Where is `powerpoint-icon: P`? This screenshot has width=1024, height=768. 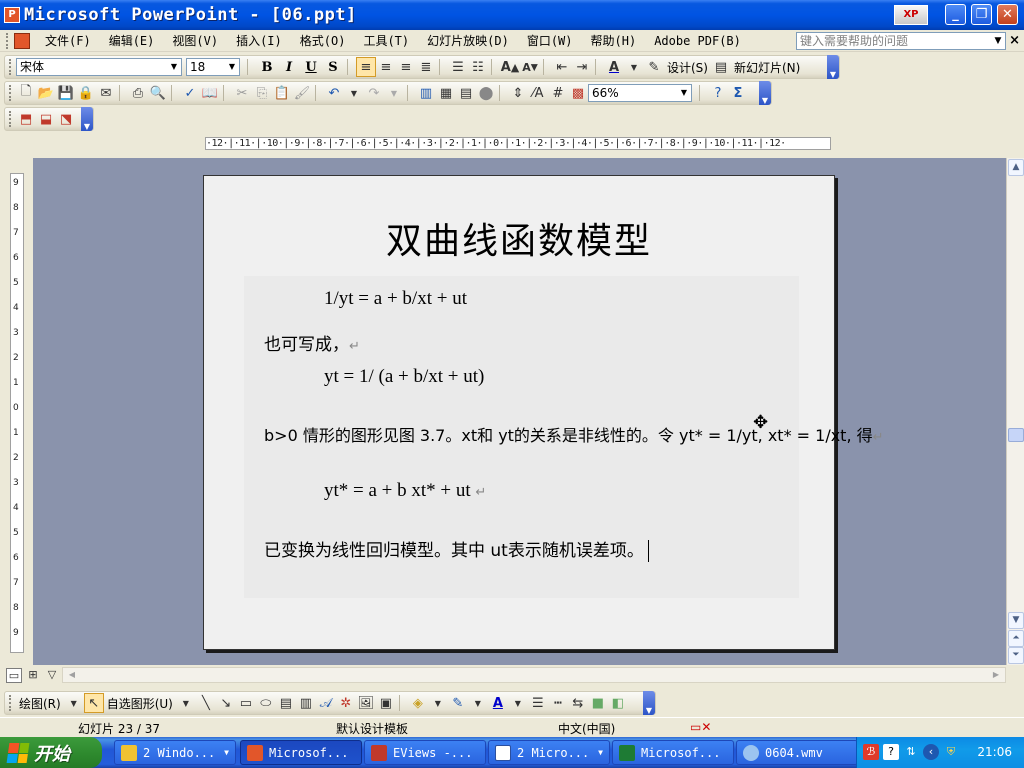
powerpoint-icon: P is located at coordinates (12, 15).